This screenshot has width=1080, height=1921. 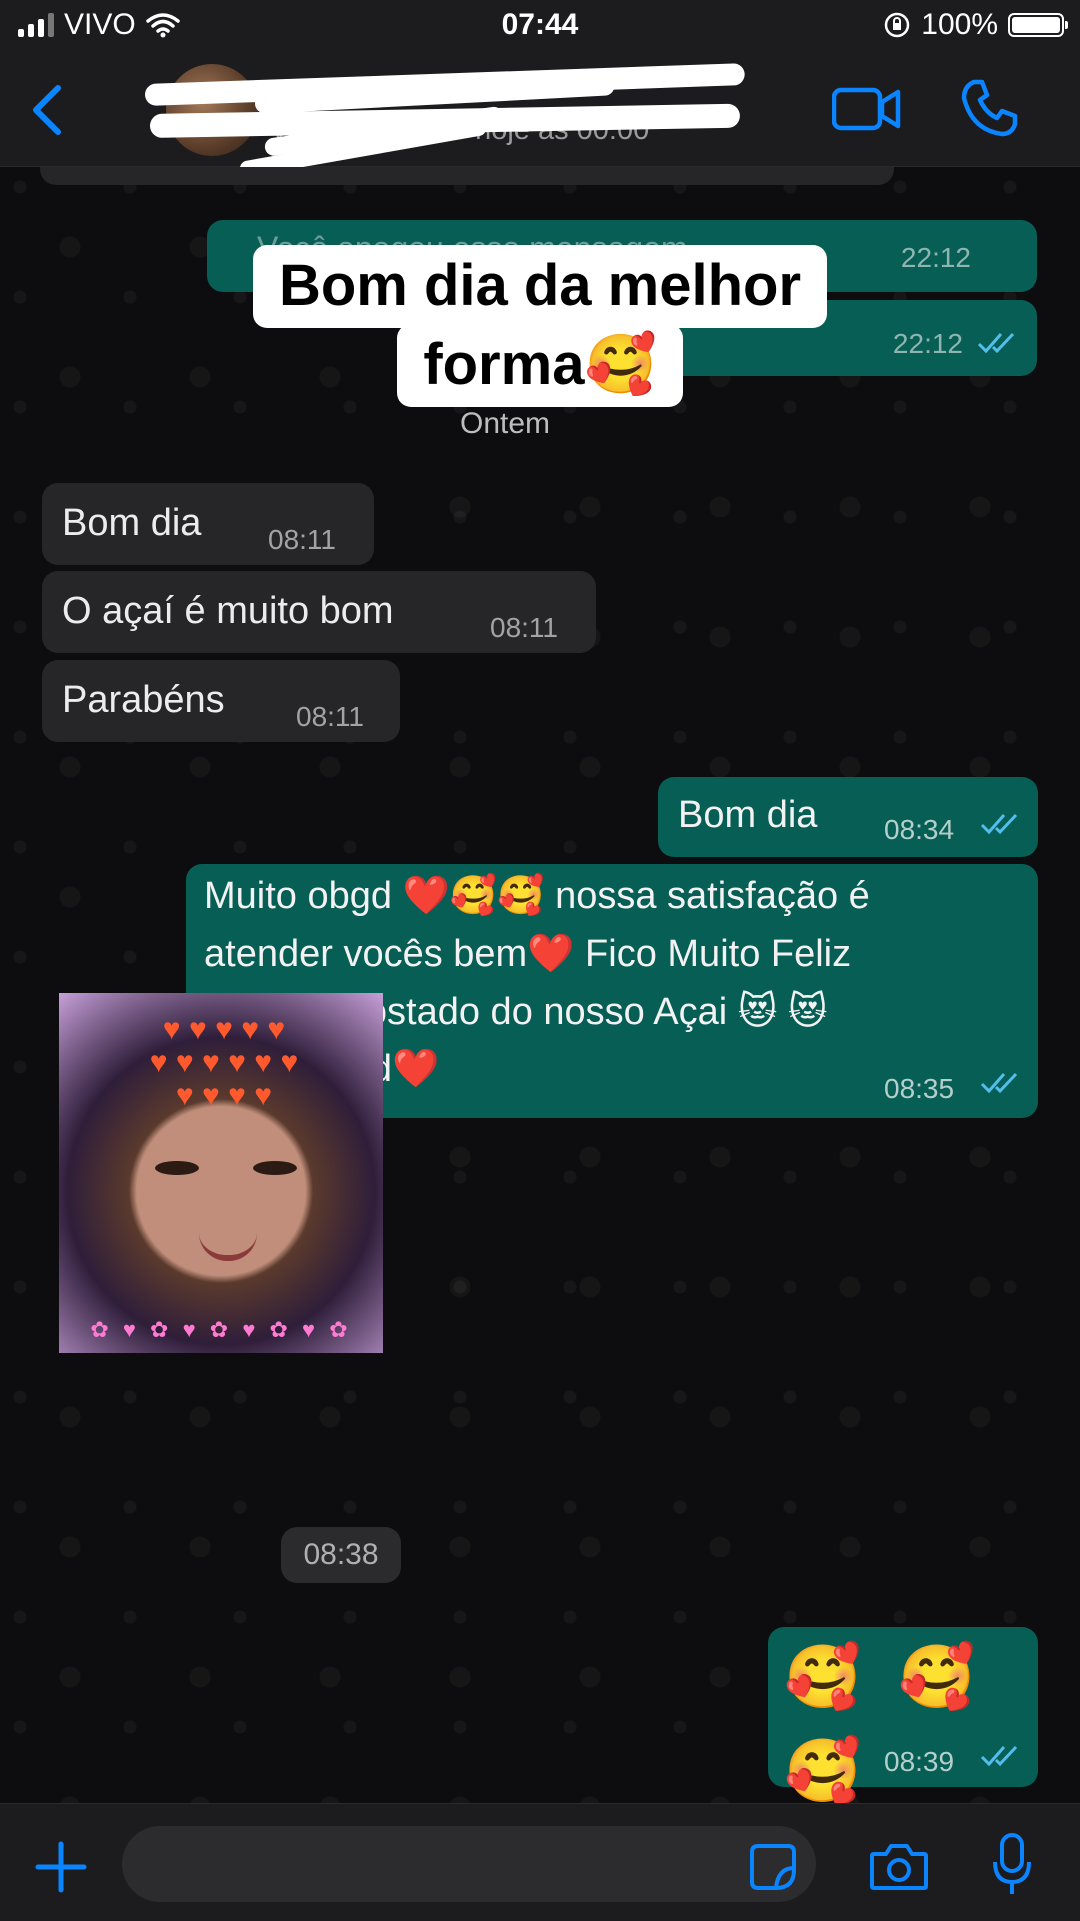 I want to click on microphone-icon, so click(x=1012, y=1865).